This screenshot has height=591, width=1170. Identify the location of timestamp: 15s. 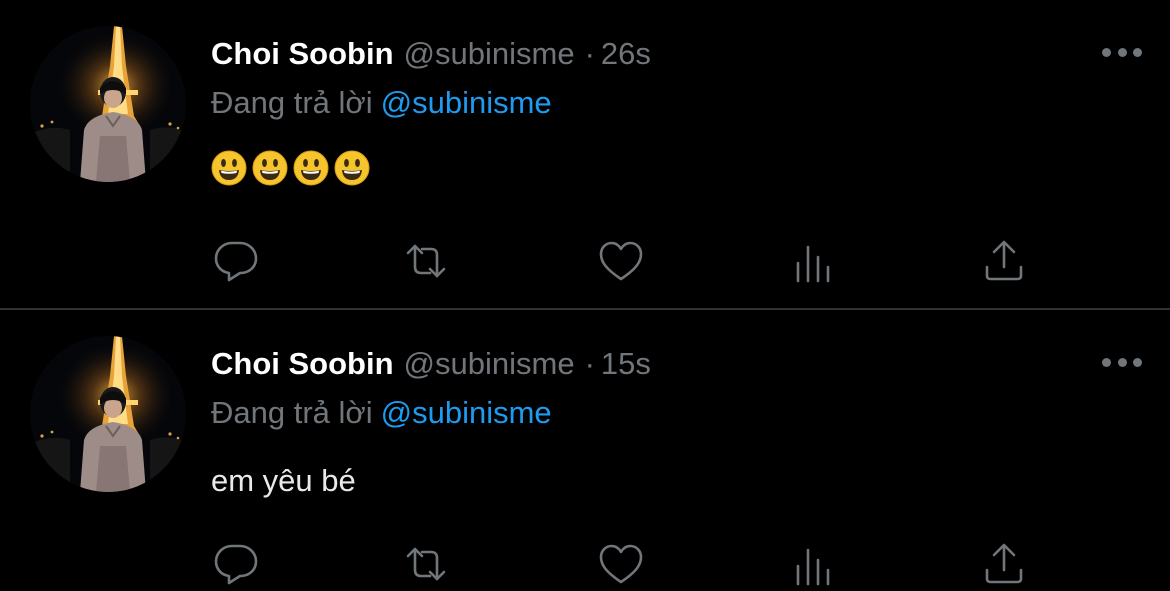
(626, 363).